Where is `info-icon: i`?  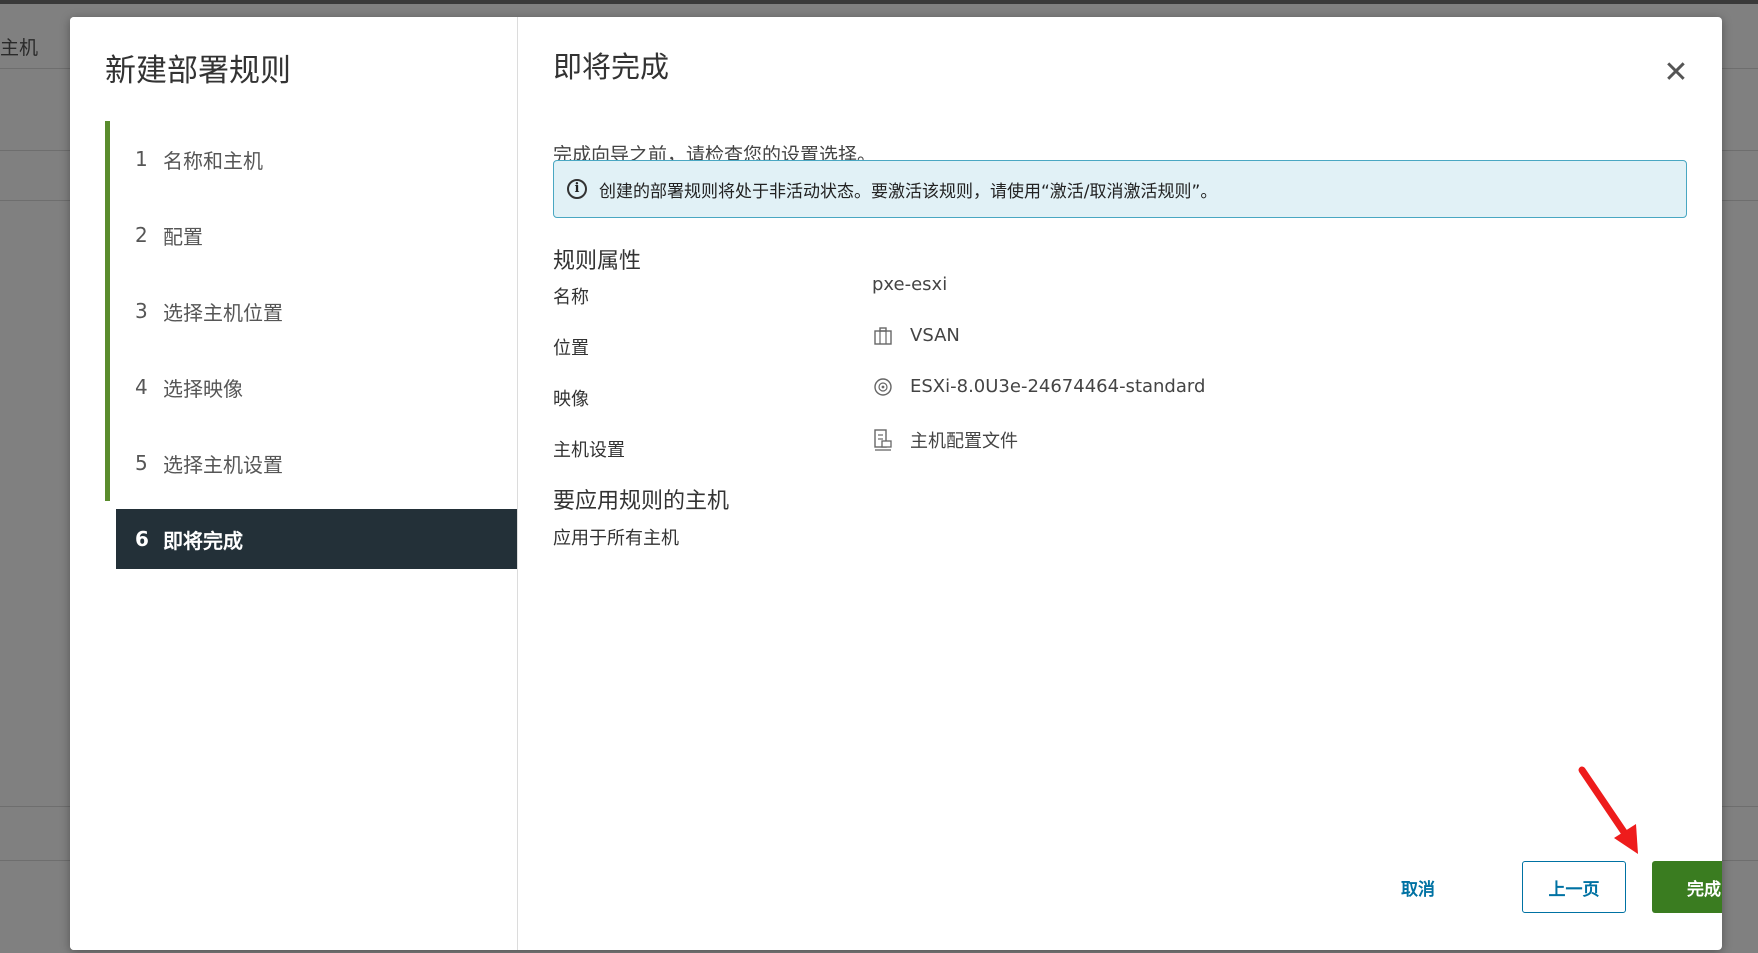
info-icon: i is located at coordinates (577, 189).